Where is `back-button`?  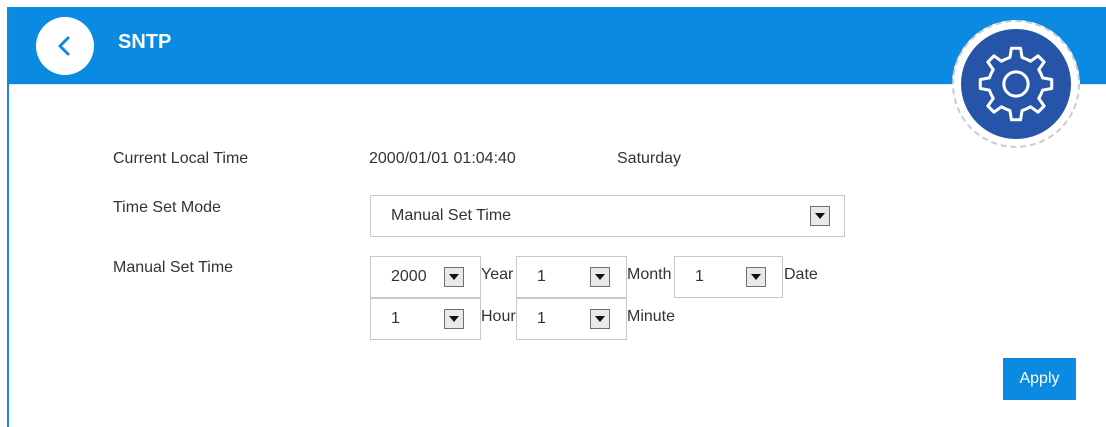
back-button is located at coordinates (65, 46).